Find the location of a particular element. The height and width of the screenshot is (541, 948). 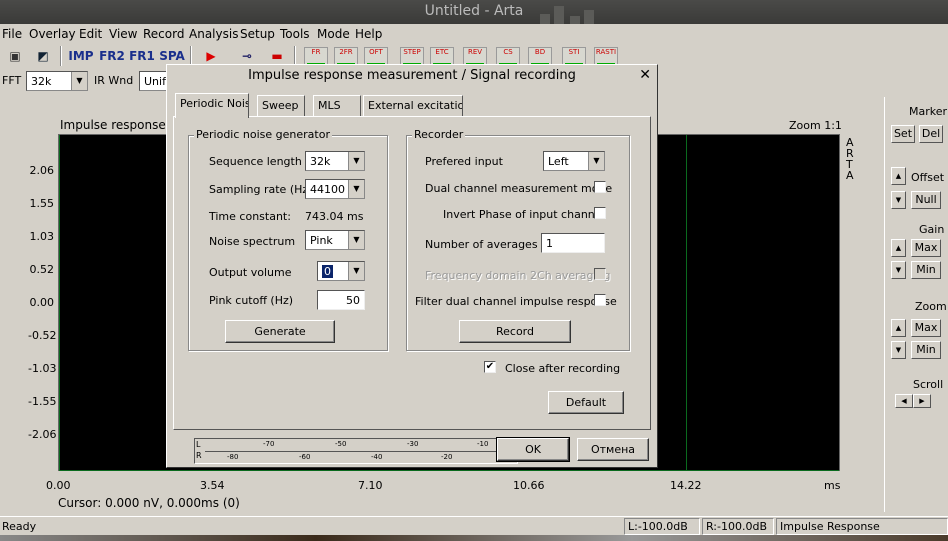

scroll-right-button: ▶ is located at coordinates (922, 401).